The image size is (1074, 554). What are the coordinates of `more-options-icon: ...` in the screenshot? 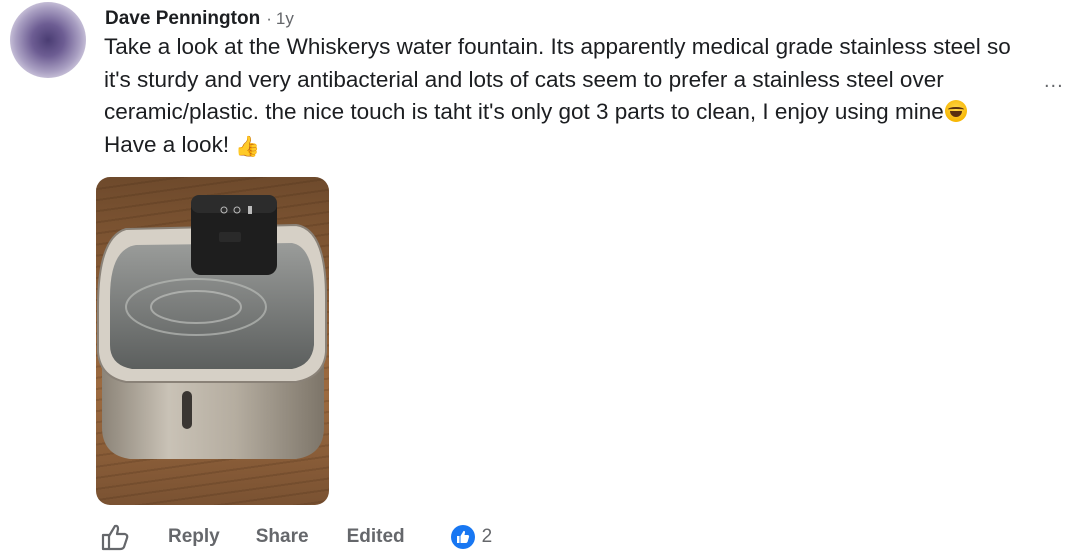 It's located at (1054, 81).